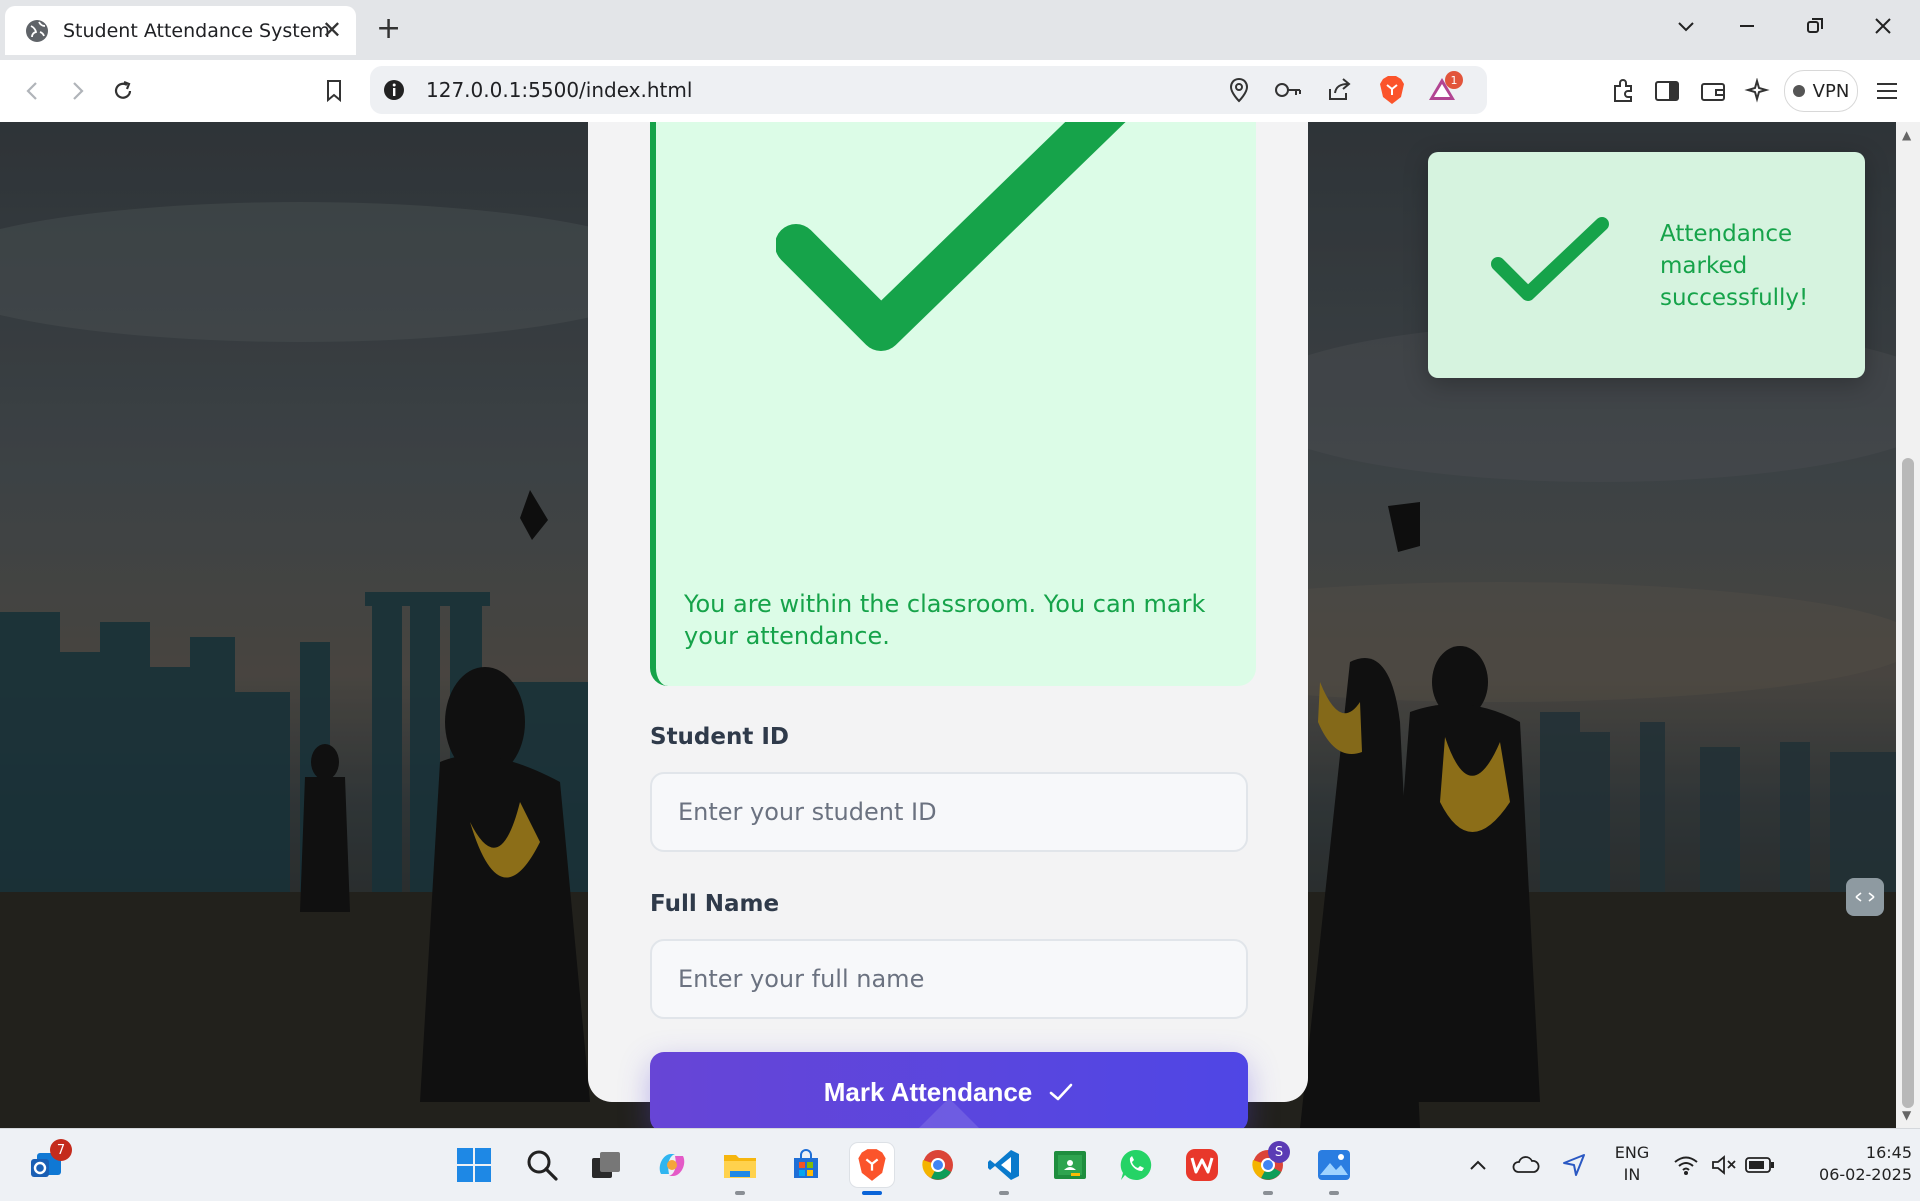  I want to click on outlook-badge: 7, so click(61, 1150).